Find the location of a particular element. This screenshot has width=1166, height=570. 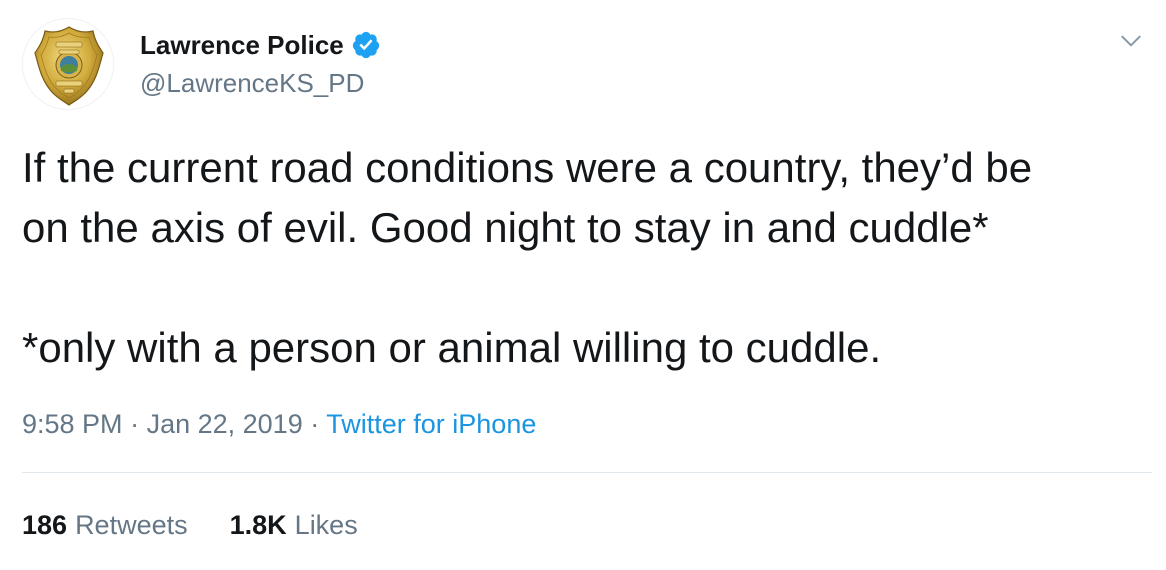

avatar is located at coordinates (68, 64).